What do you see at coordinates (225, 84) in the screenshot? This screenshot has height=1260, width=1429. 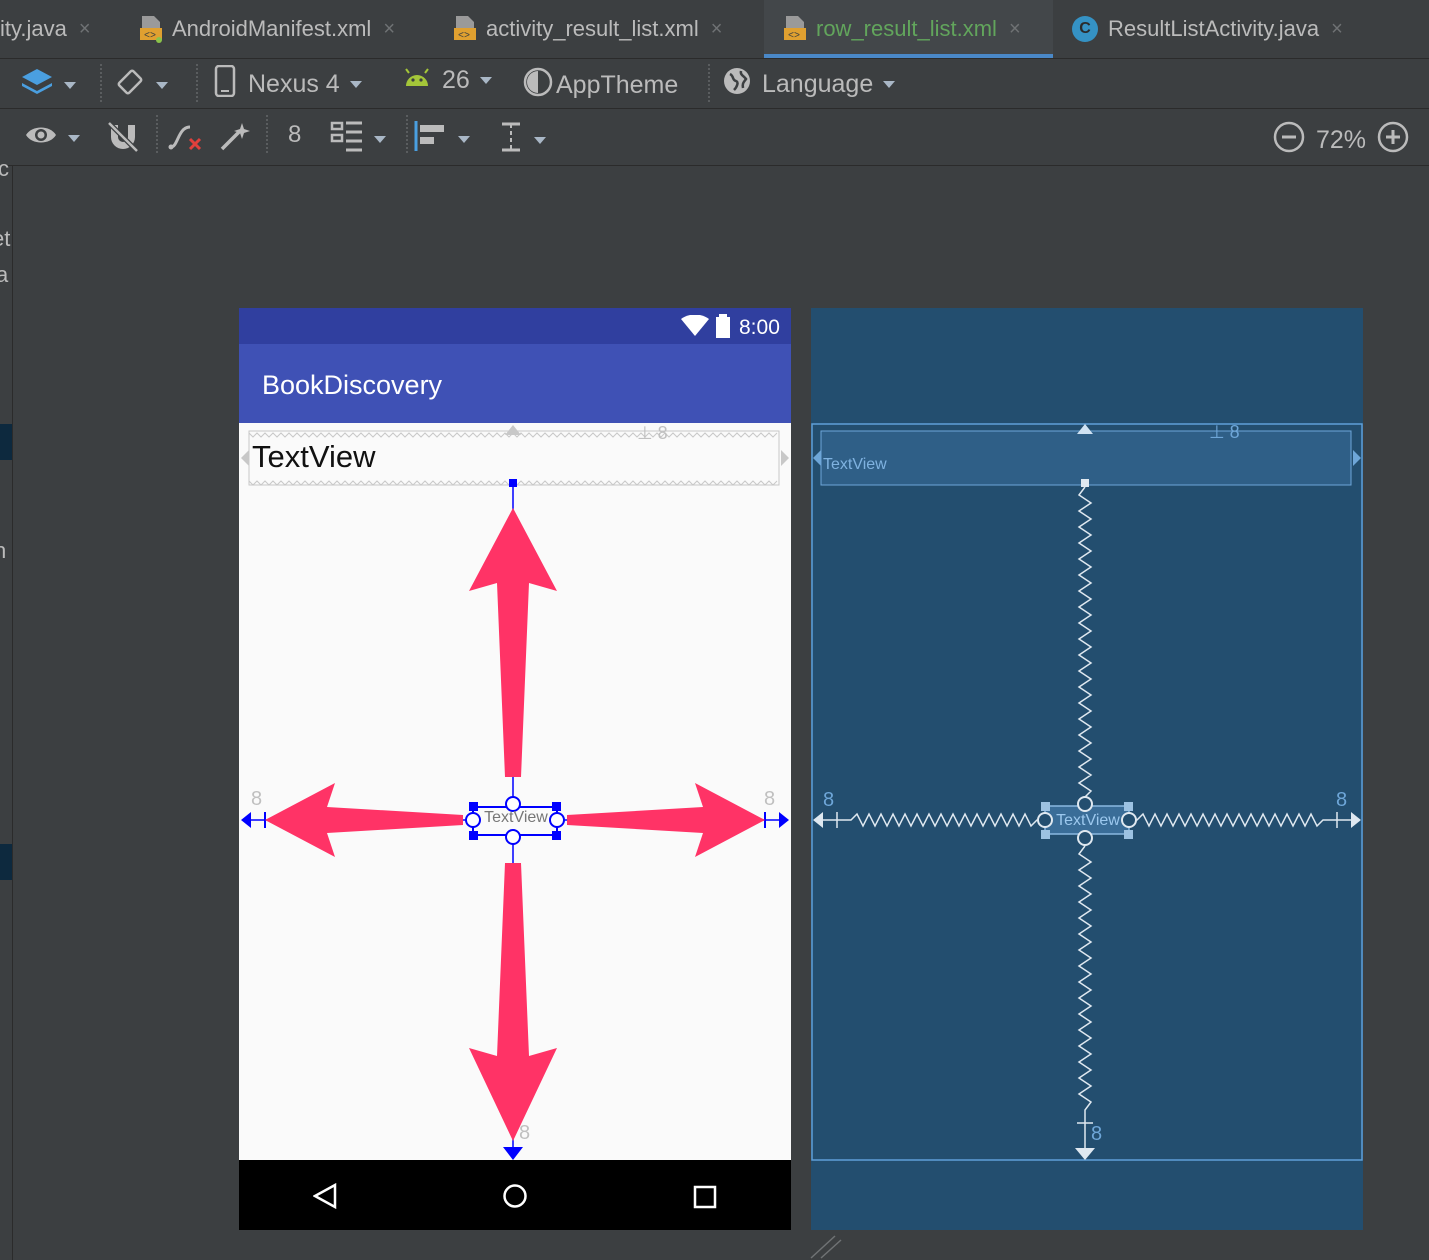 I see `phone-icon` at bounding box center [225, 84].